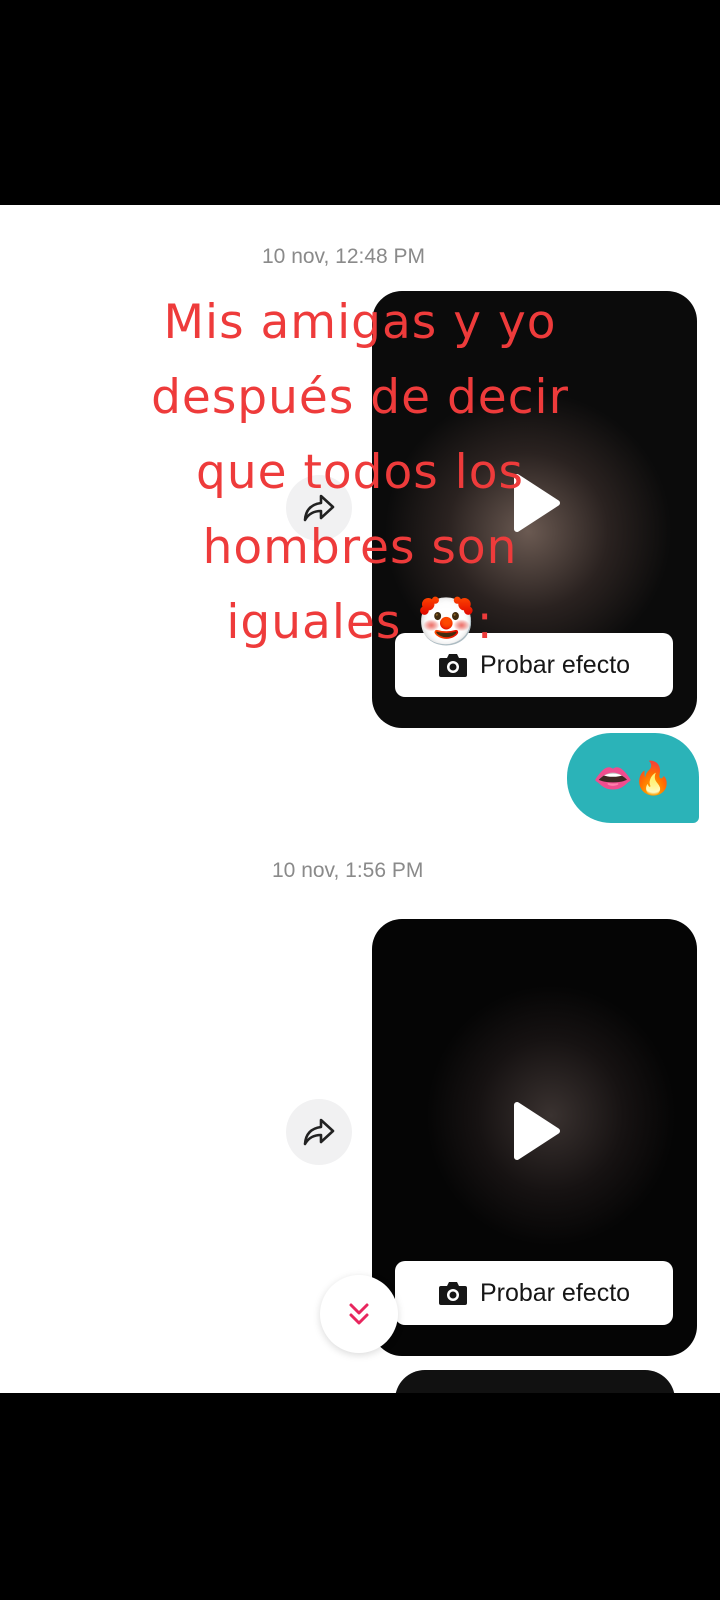 This screenshot has height=1600, width=720. I want to click on top-black-bar, so click(360, 102).